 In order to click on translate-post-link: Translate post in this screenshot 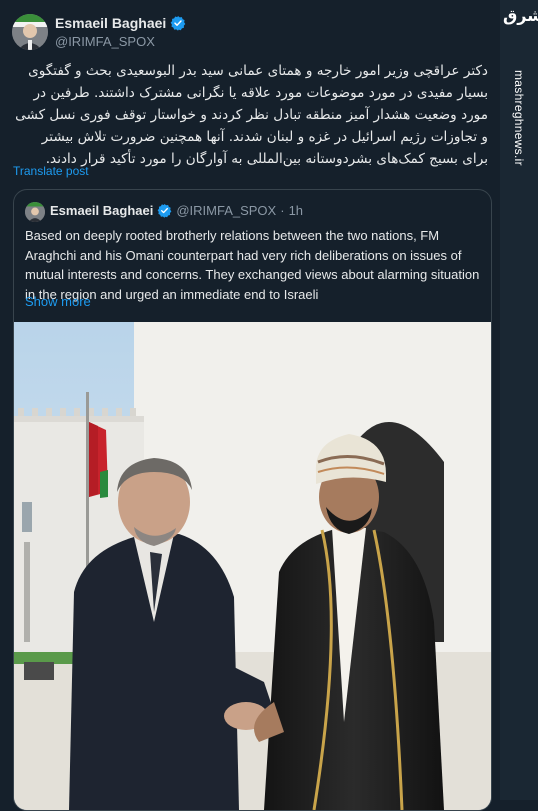, I will do `click(51, 171)`.